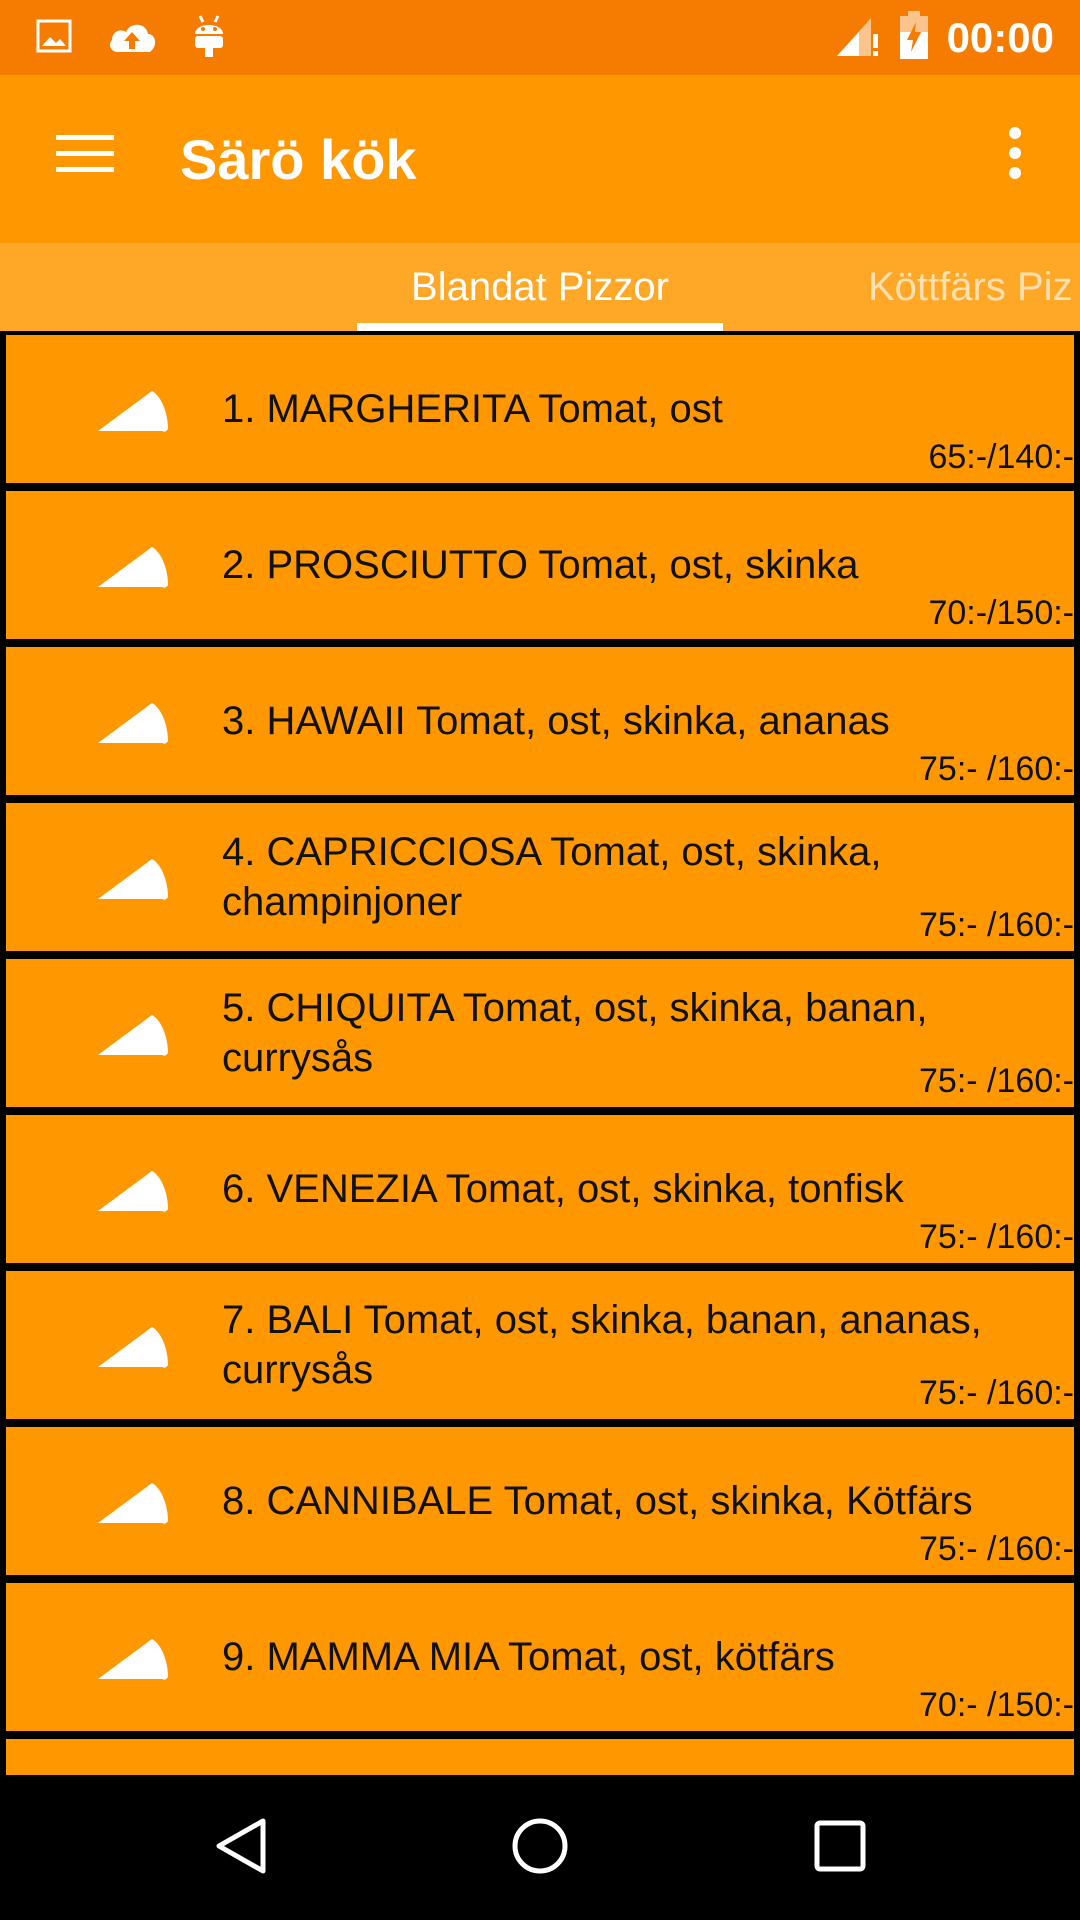  I want to click on item-price: 70:- /150:-, so click(996, 1705).